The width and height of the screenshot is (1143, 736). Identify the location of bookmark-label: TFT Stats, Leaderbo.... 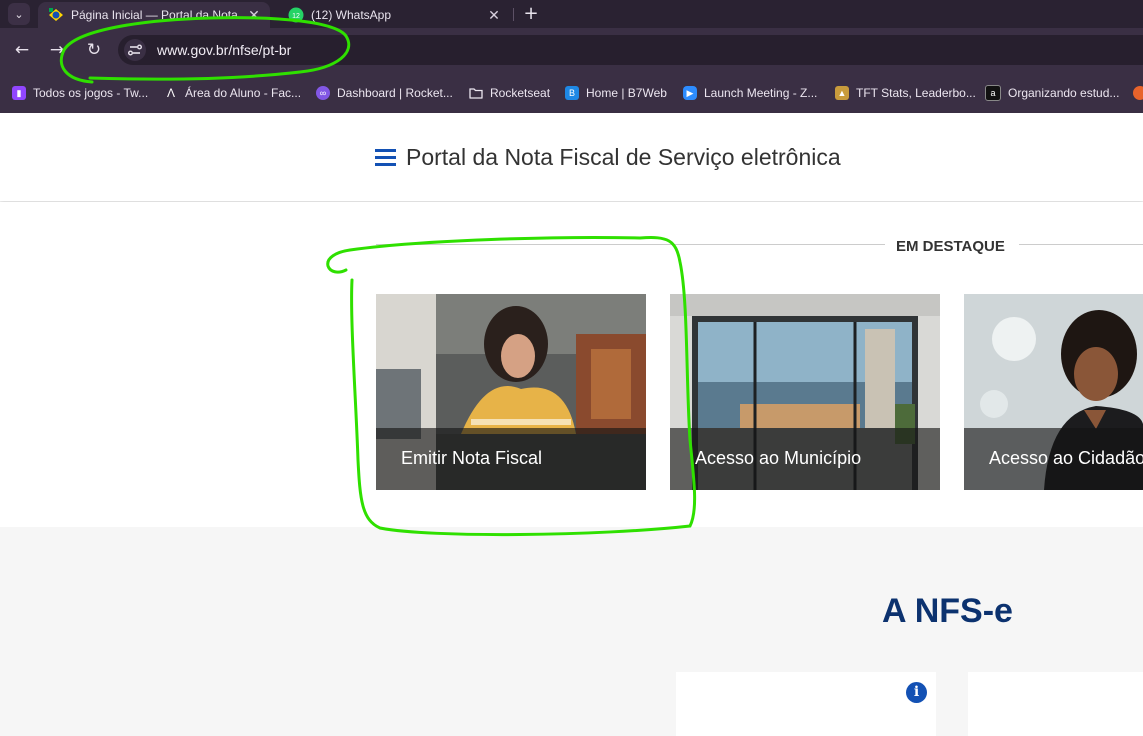
(916, 93).